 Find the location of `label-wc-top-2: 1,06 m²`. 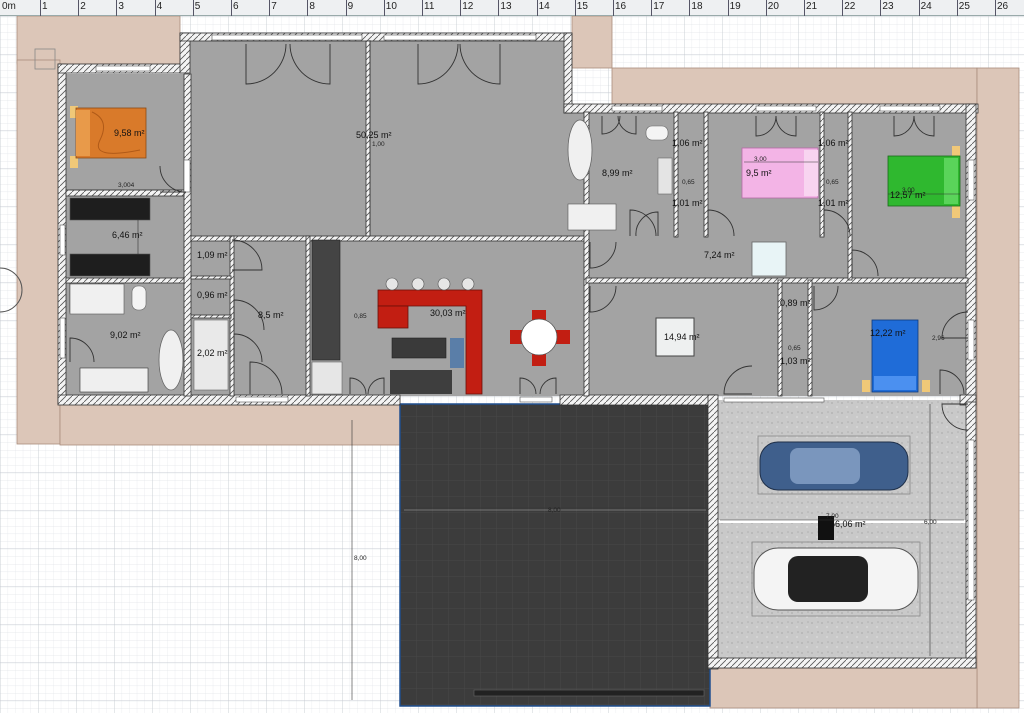

label-wc-top-2: 1,06 m² is located at coordinates (833, 143).